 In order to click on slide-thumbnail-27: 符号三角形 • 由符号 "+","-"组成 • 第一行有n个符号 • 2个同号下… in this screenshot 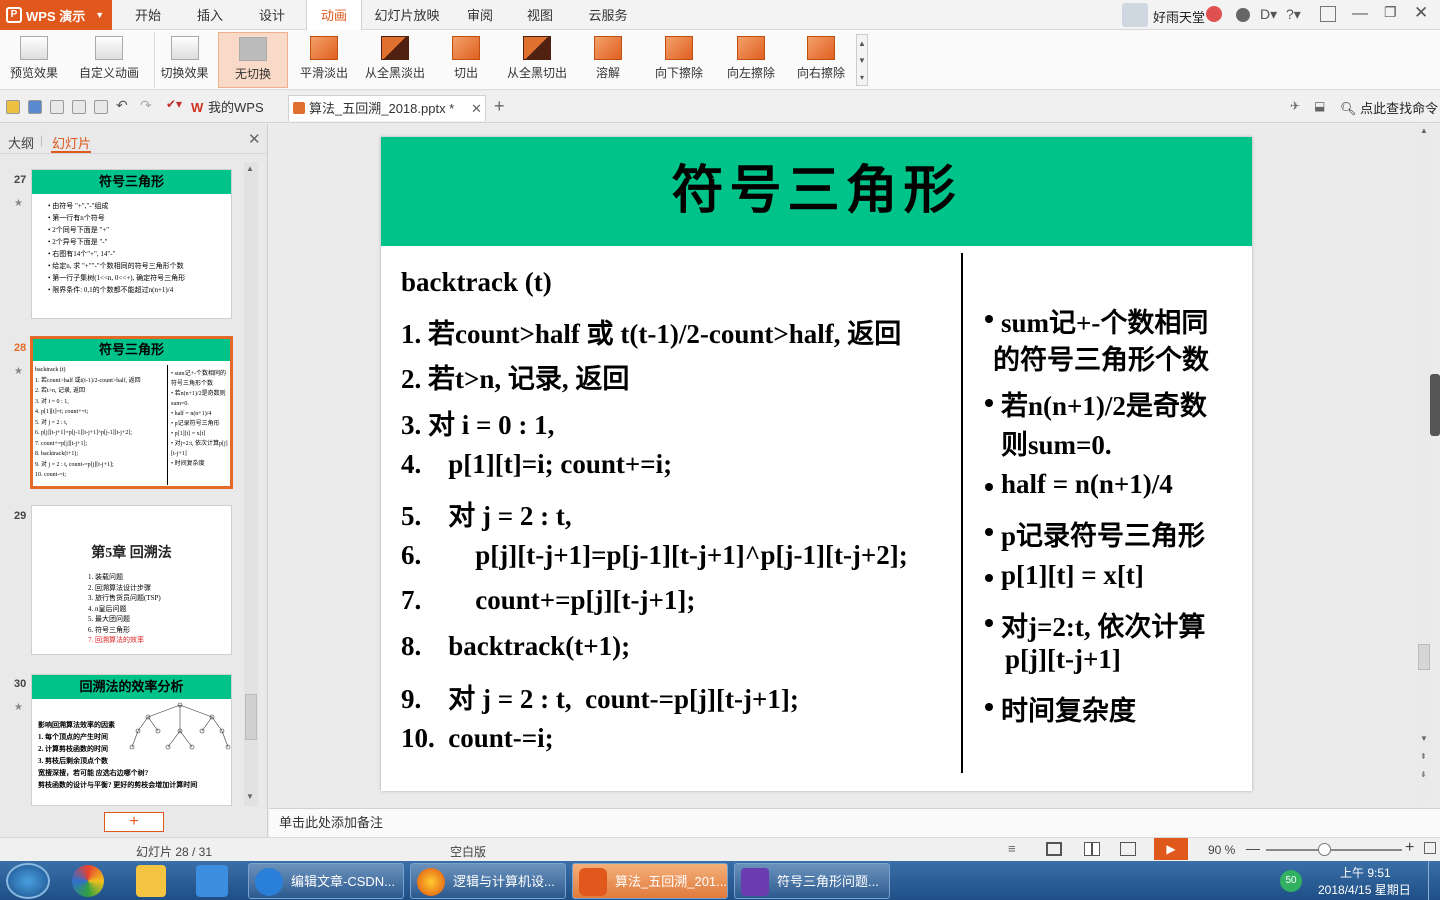, I will do `click(131, 244)`.